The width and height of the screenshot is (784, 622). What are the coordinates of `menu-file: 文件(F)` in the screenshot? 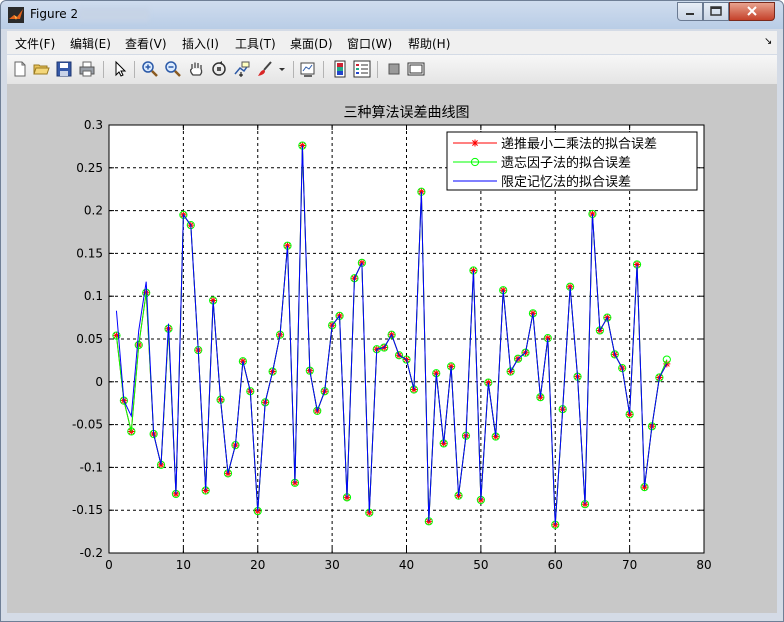 It's located at (35, 43).